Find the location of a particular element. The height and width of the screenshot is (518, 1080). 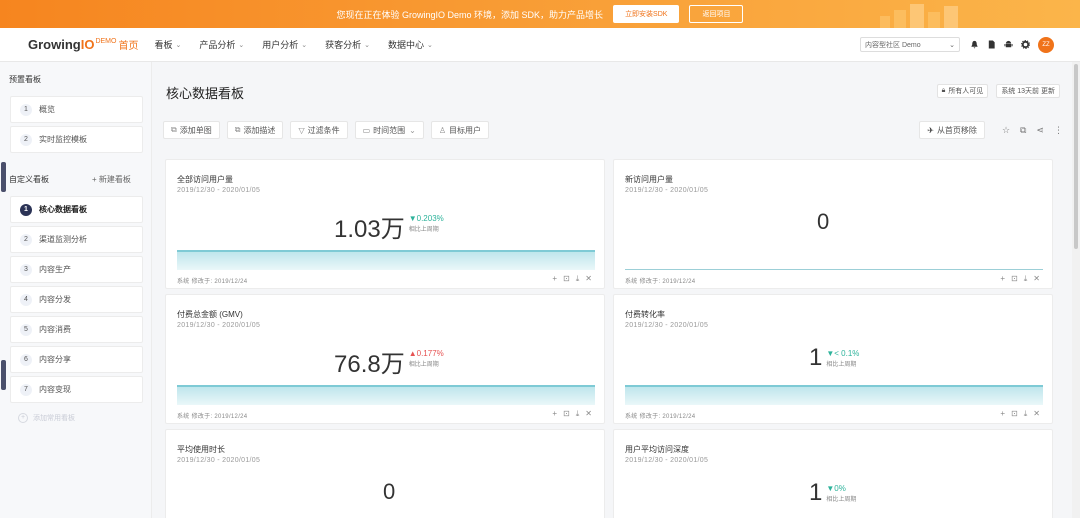

card-date: 2019/12/30 - 2020/01/05 is located at coordinates (219, 325).